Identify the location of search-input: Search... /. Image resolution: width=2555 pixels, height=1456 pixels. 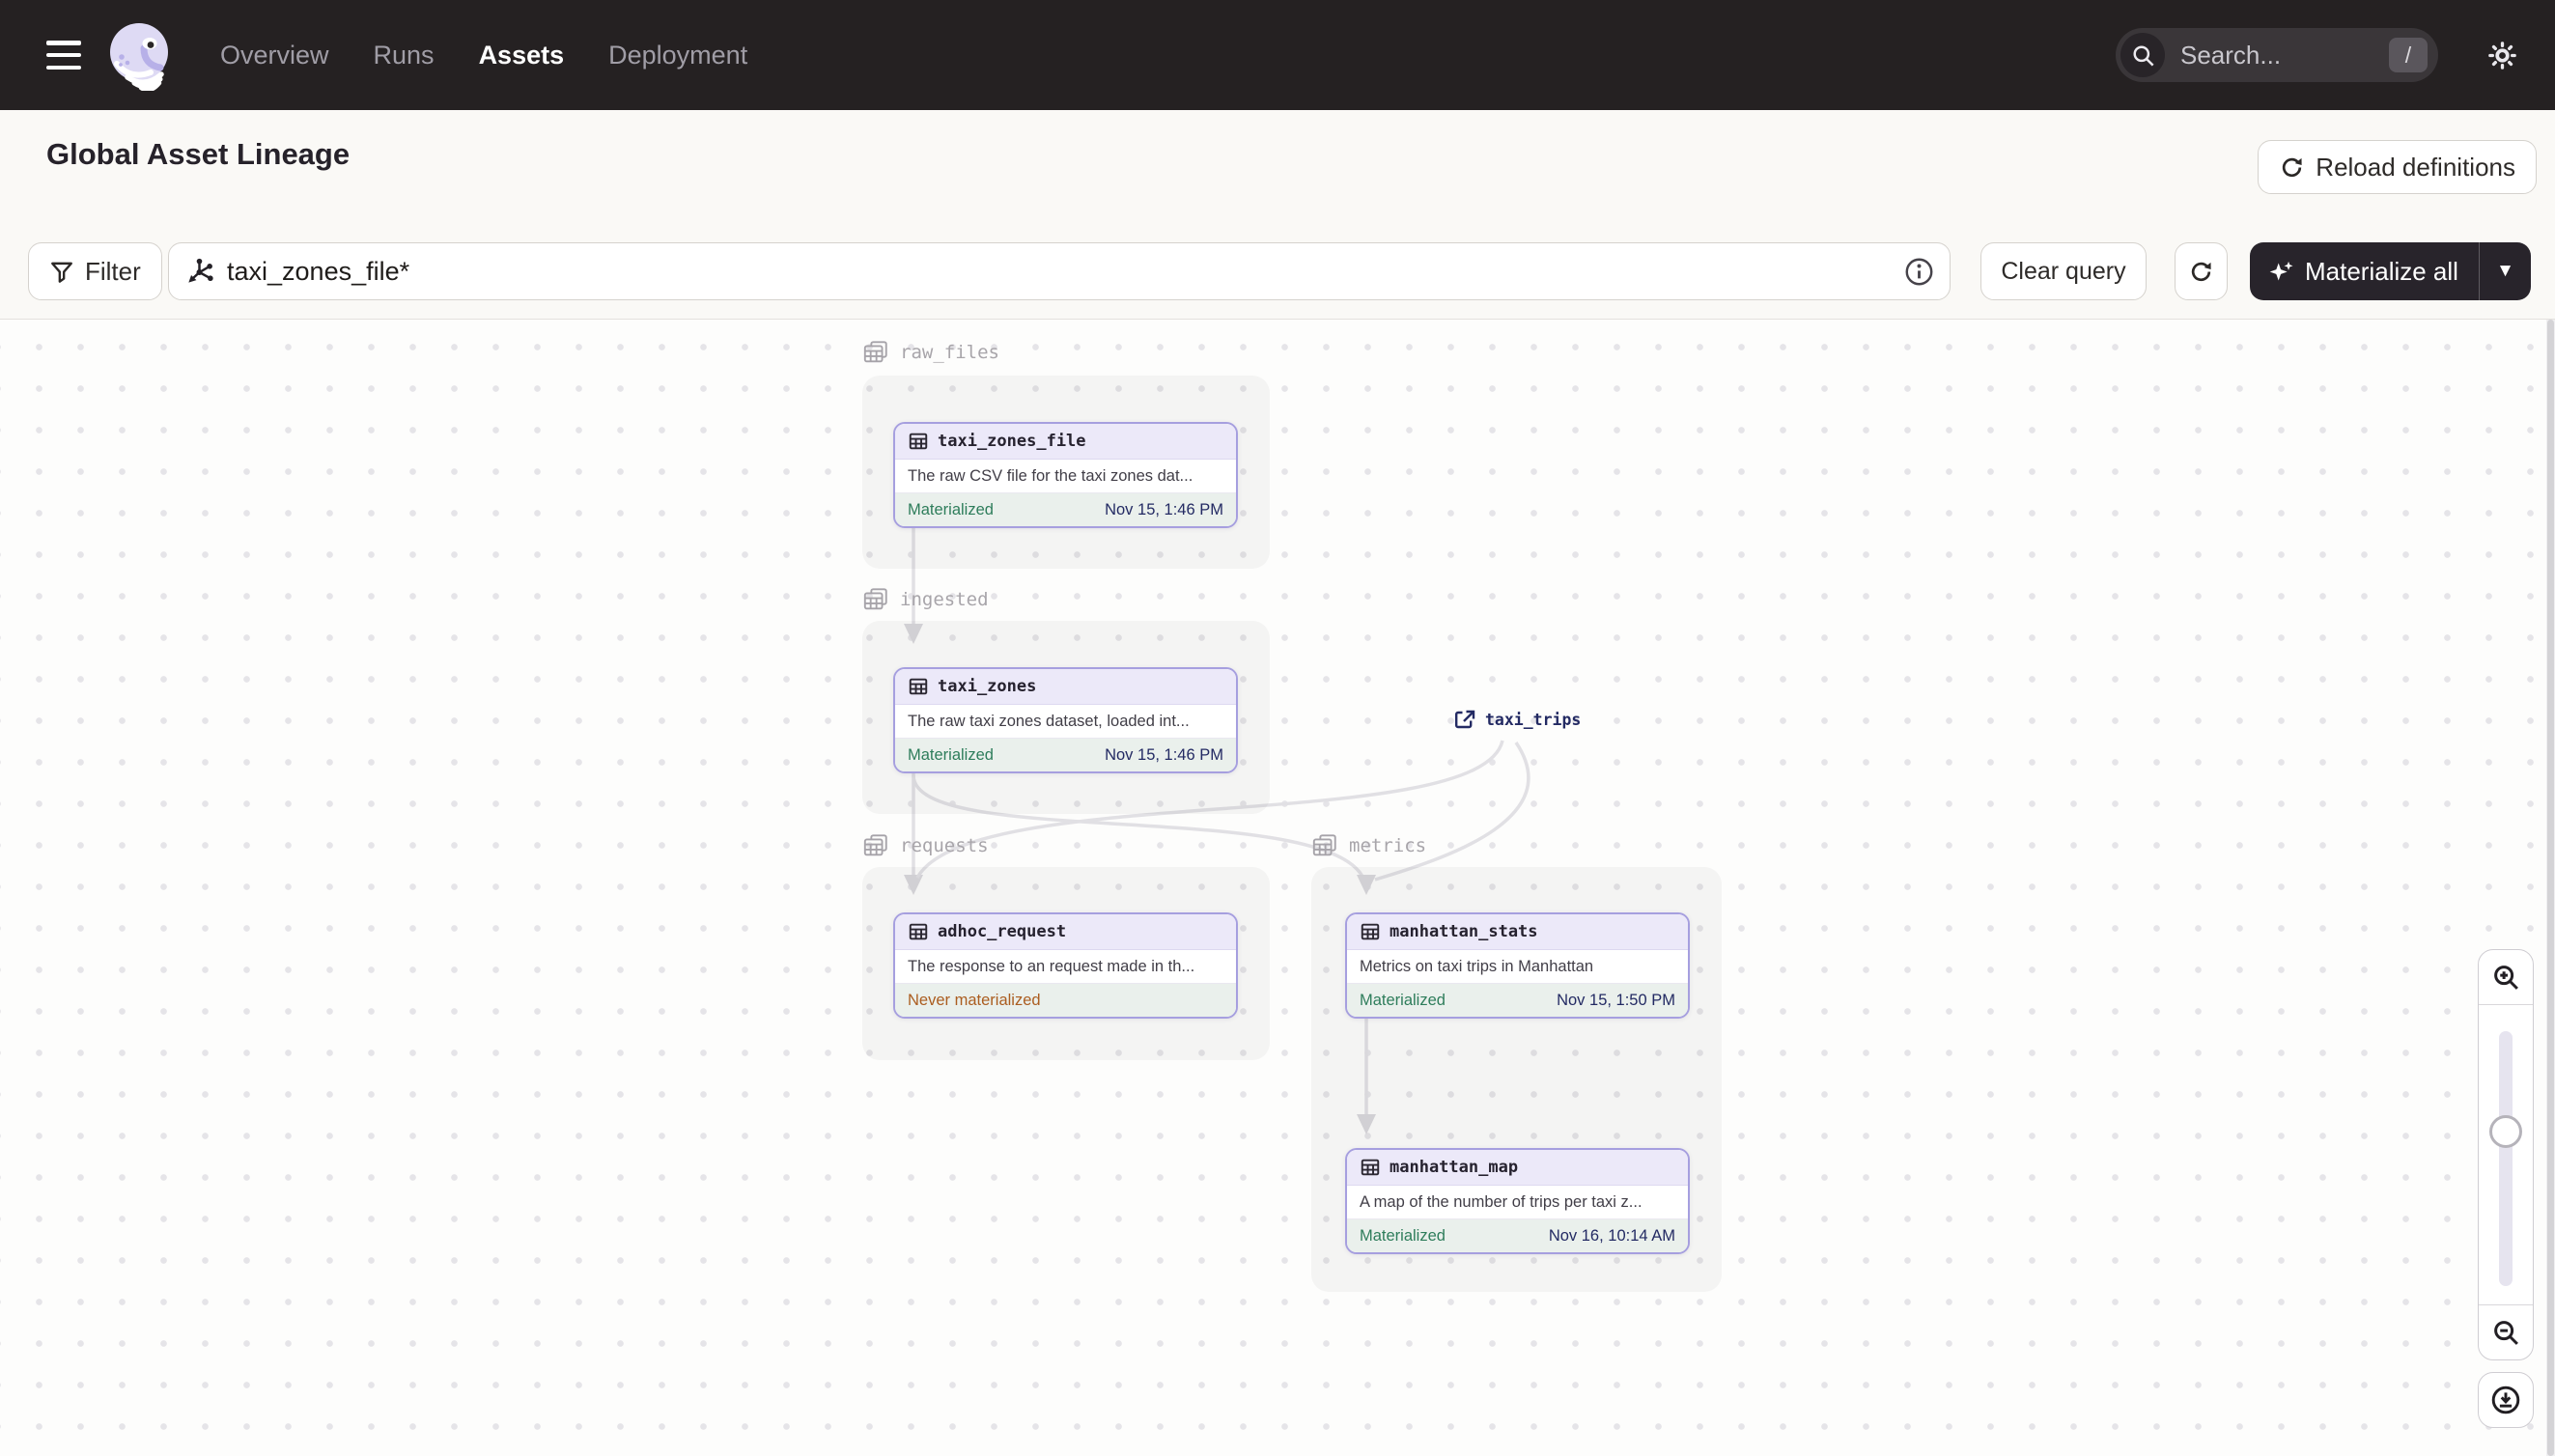
(2277, 55).